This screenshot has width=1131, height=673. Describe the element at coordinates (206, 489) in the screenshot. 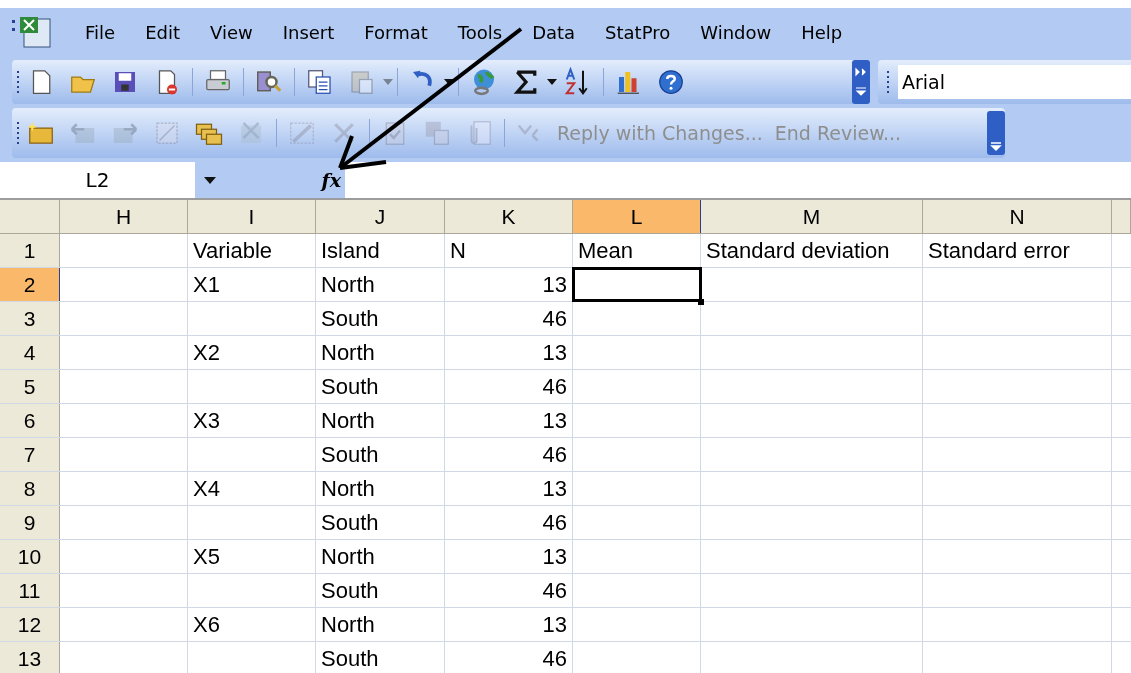

I see `cell-text: X4` at that location.